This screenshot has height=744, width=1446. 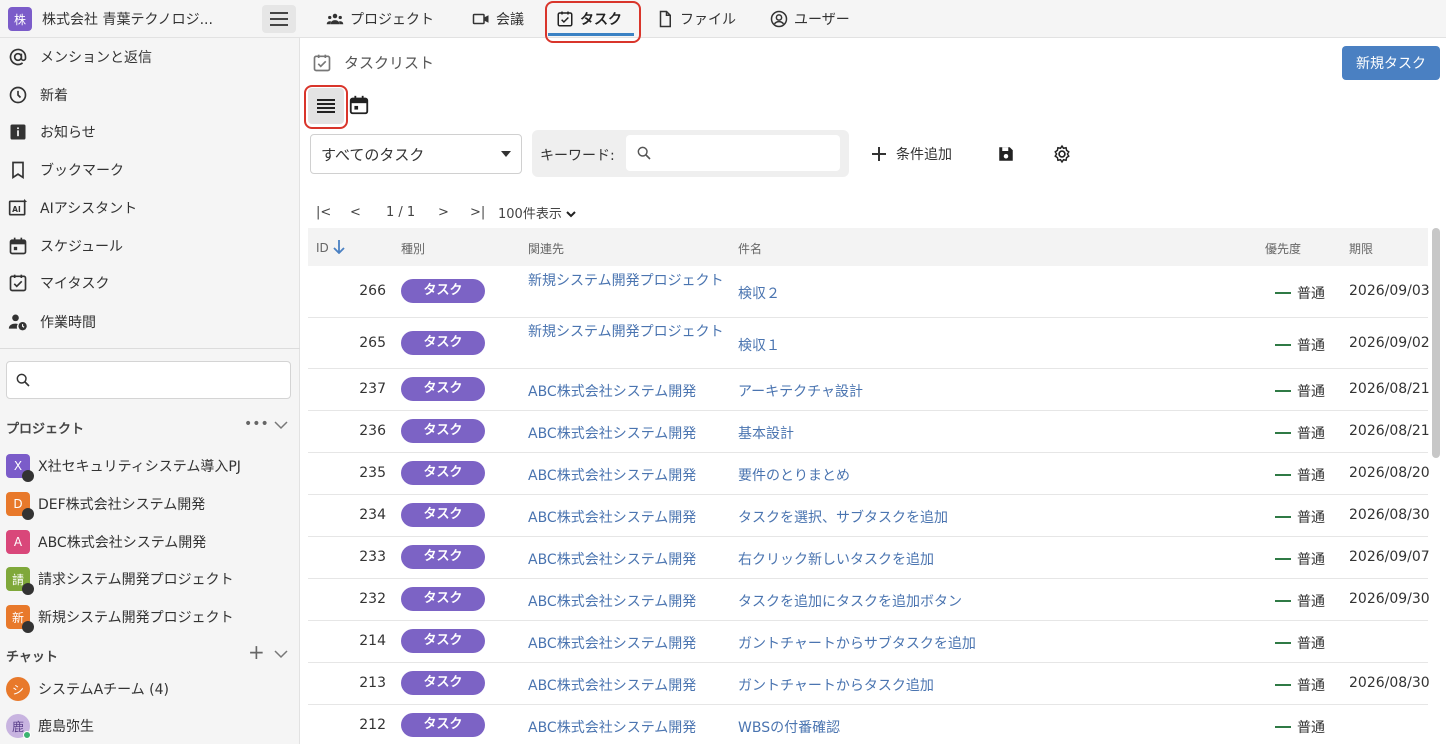 What do you see at coordinates (20, 19) in the screenshot?
I see `org-badge: 株` at bounding box center [20, 19].